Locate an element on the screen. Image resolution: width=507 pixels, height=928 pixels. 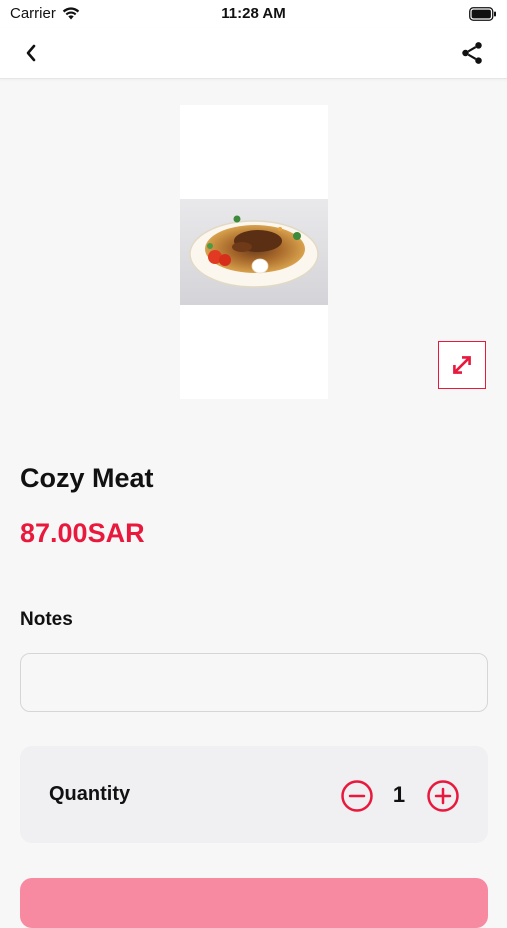
product-price: 87.00SAR is located at coordinates (82, 533).